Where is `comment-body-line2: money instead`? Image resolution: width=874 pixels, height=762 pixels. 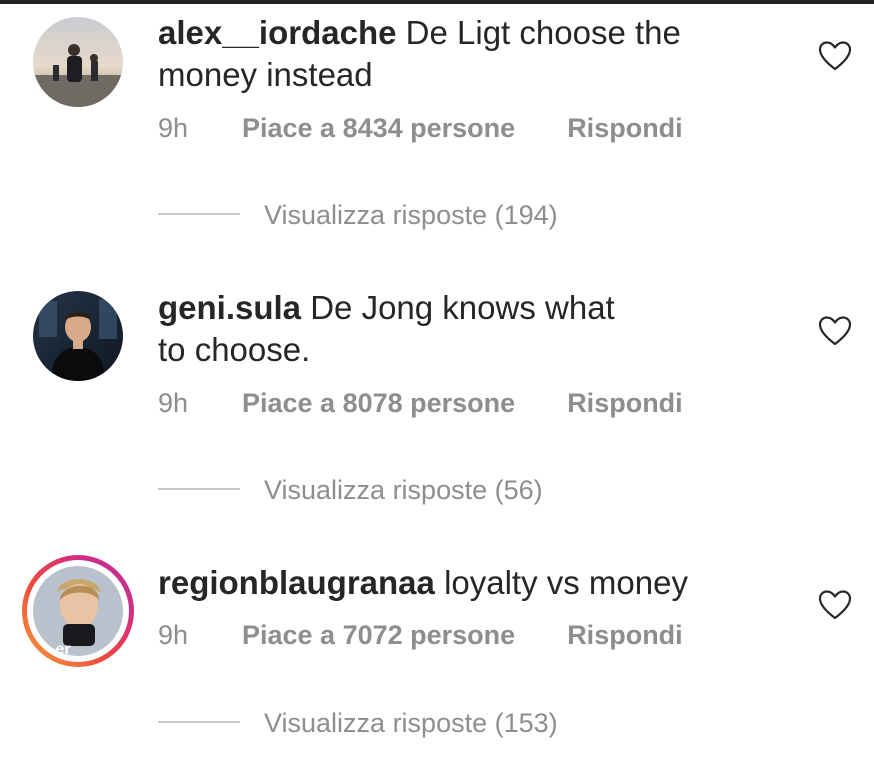
comment-body-line2: money instead is located at coordinates (265, 74).